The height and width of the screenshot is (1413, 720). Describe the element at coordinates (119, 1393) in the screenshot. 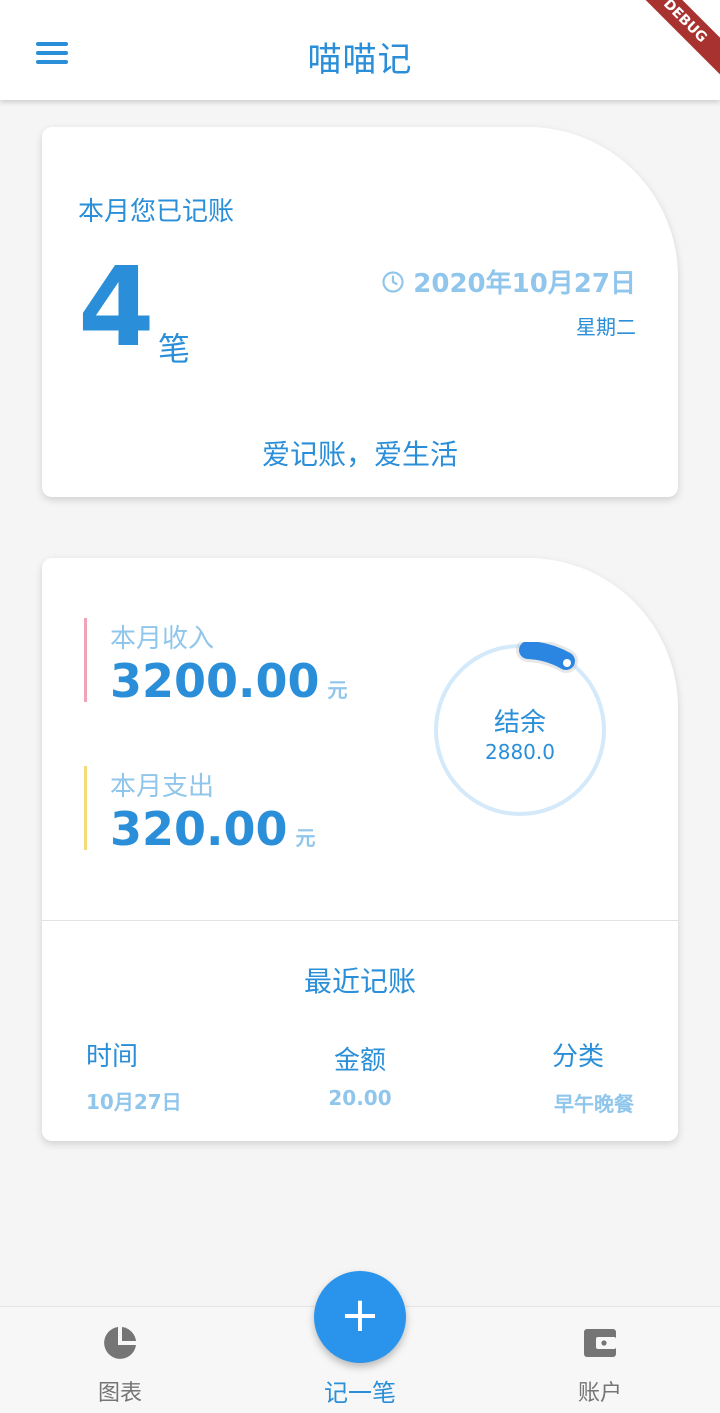

I see `nav-label-charts: 图表` at that location.